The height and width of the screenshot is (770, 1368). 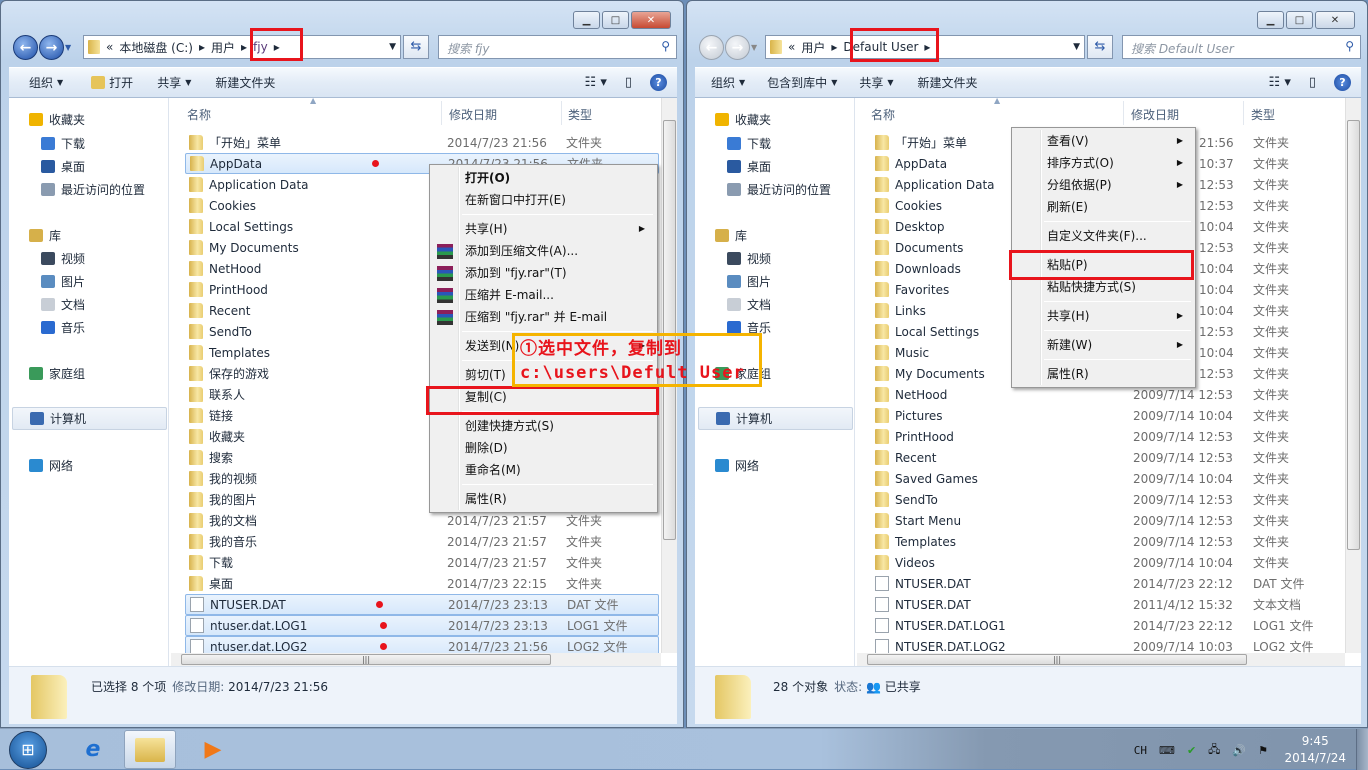 I want to click on search-input: 搜索 fjy ⚲, so click(x=557, y=47).